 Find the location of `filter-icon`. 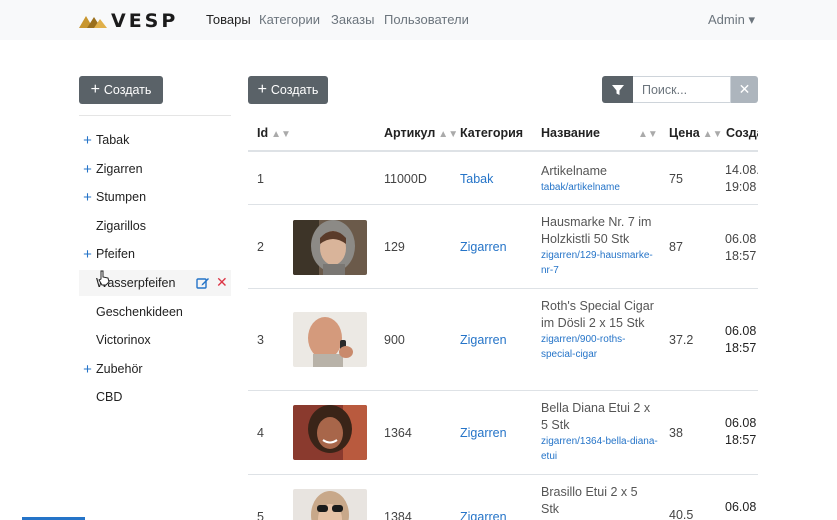

filter-icon is located at coordinates (617, 89).